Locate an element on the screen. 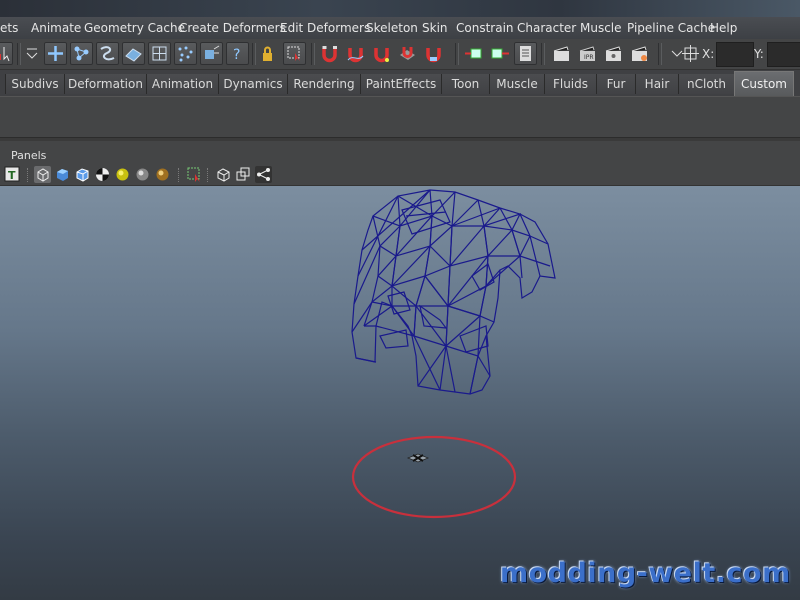 The height and width of the screenshot is (600, 800). smooth-shade-button is located at coordinates (62, 174).